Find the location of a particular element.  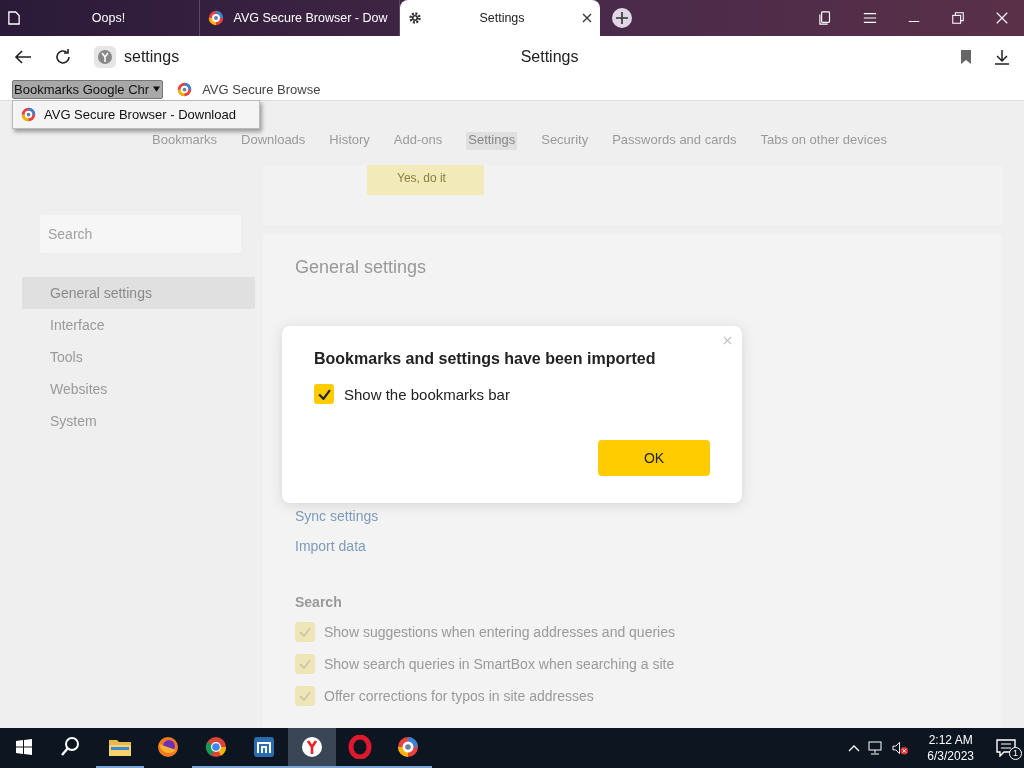

option-label: Show suggestions when entering addresses and queries is located at coordinates (499, 632).